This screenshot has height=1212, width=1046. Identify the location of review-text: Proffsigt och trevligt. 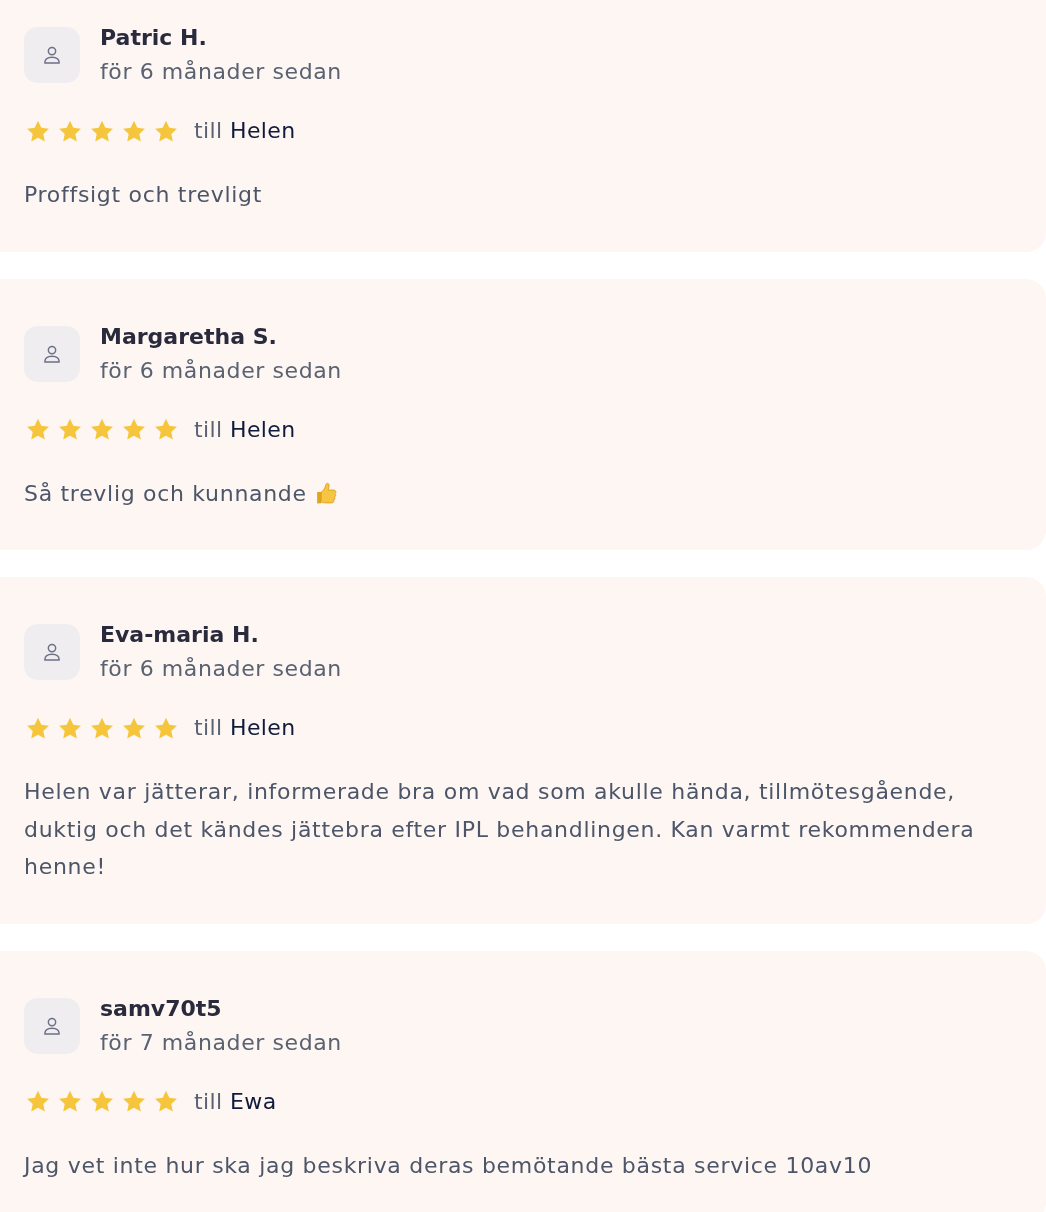
(143, 195).